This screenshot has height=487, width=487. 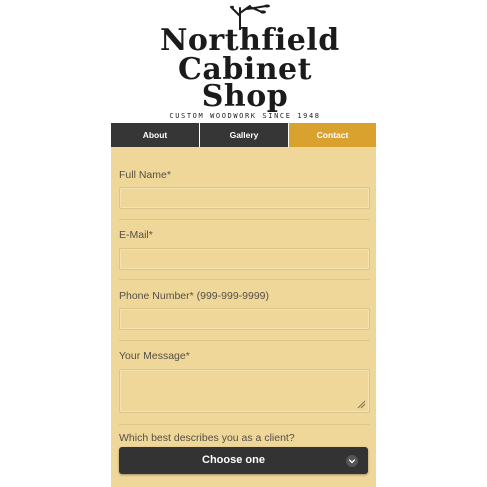 What do you see at coordinates (332, 135) in the screenshot?
I see `nav-item-contact: Contact` at bounding box center [332, 135].